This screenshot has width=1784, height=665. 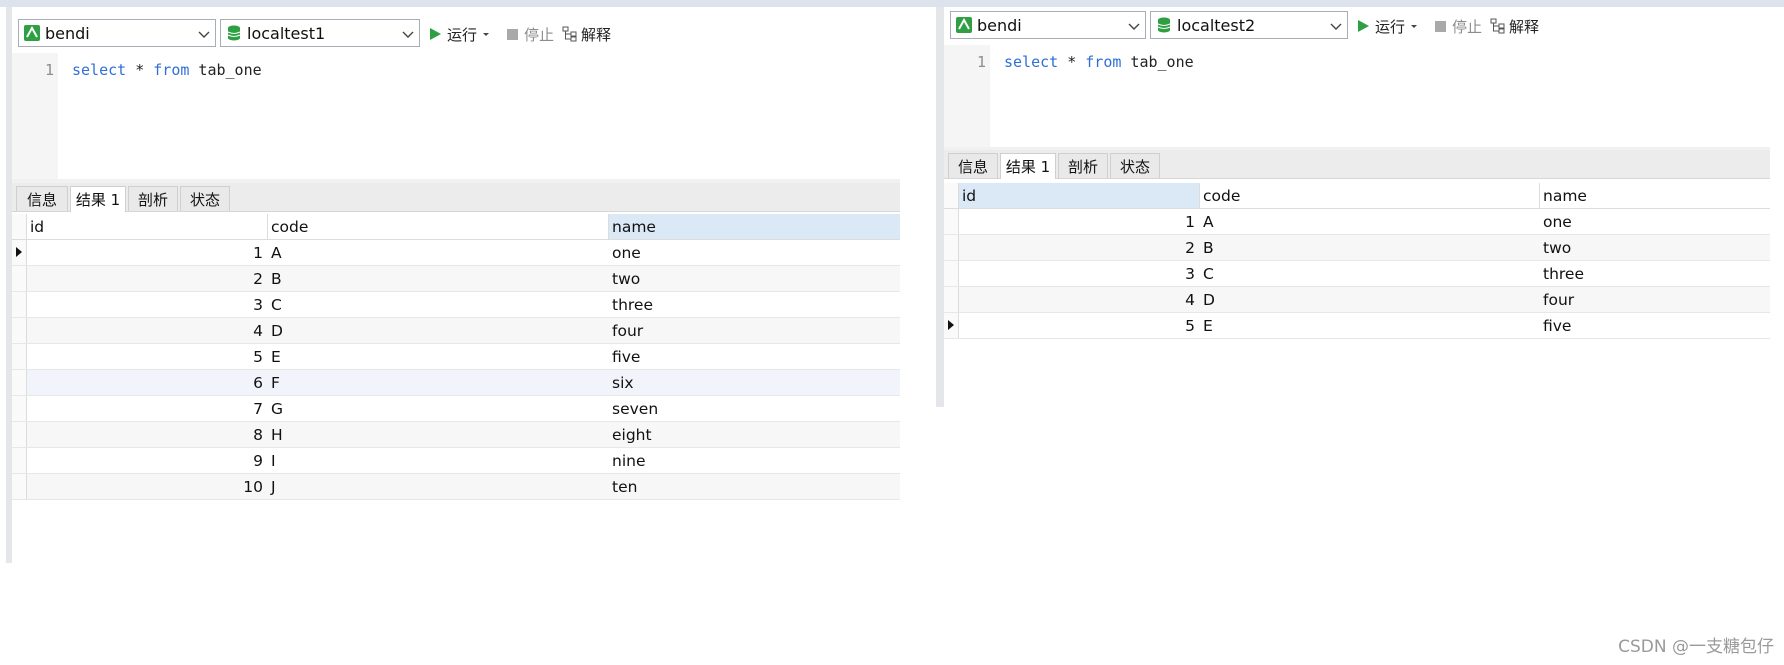 I want to click on table-row: 6 Fsix, so click(x=456, y=383).